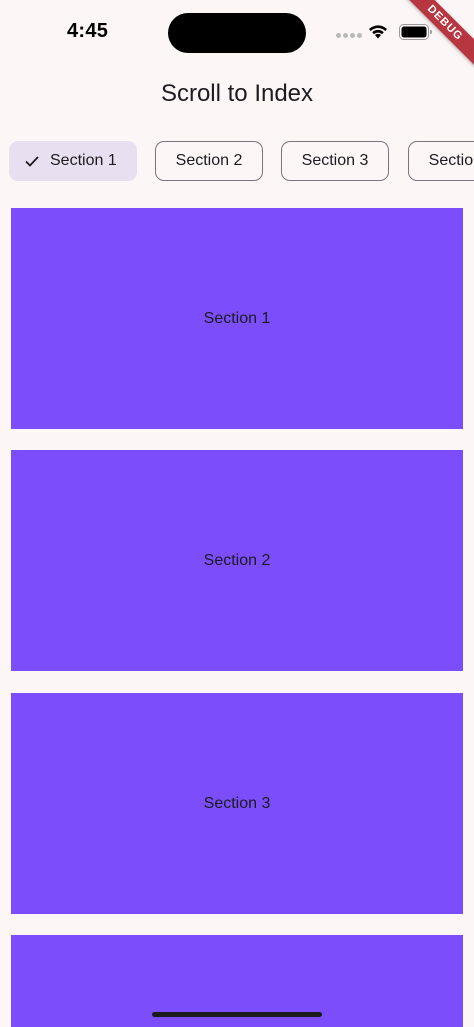  Describe the element at coordinates (88, 31) in the screenshot. I see `status-time: 4:45` at that location.